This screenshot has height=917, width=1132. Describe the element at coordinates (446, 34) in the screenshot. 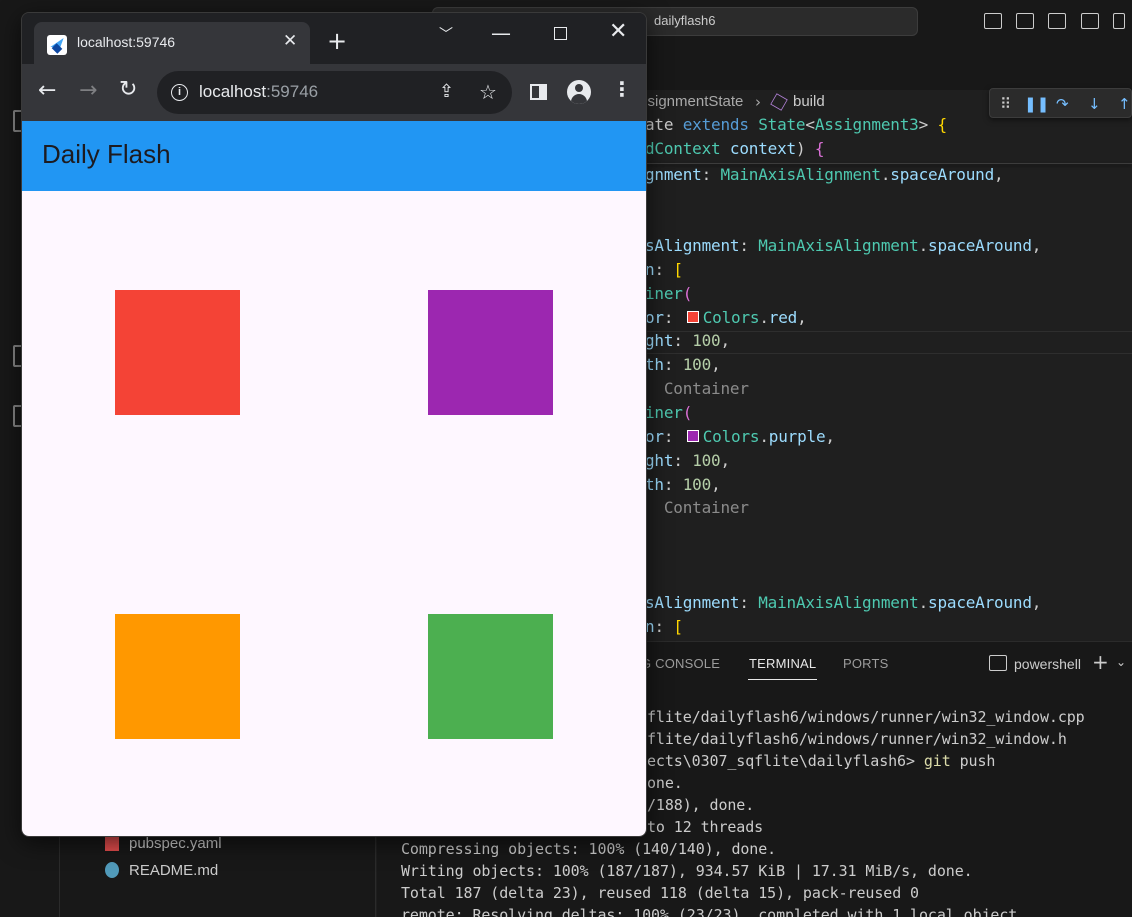

I see `tab-search-chevron-icon: ﹀` at that location.